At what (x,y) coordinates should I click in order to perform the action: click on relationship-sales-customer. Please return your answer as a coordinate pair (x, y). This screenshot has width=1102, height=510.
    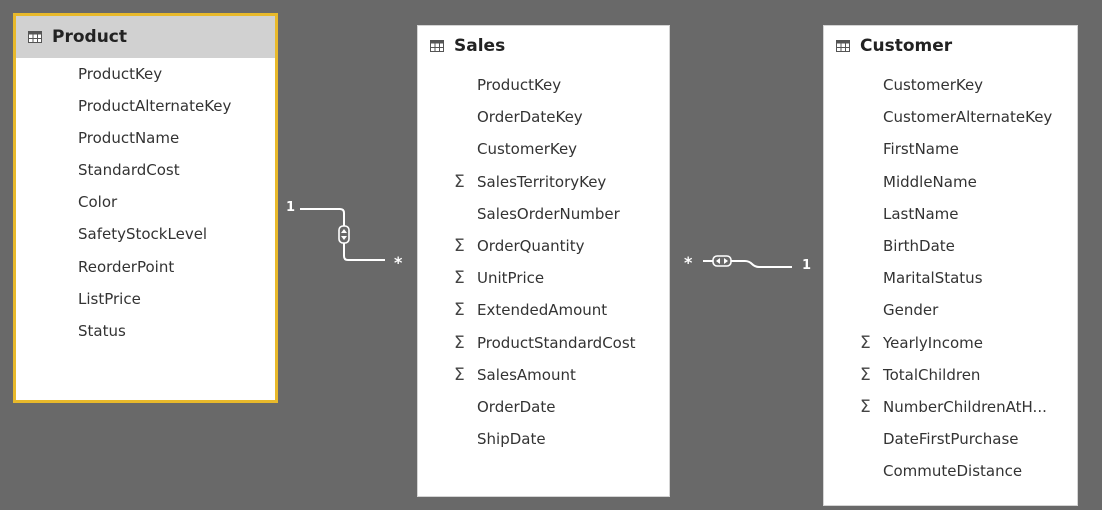
    Looking at the image, I should click on (747, 261).